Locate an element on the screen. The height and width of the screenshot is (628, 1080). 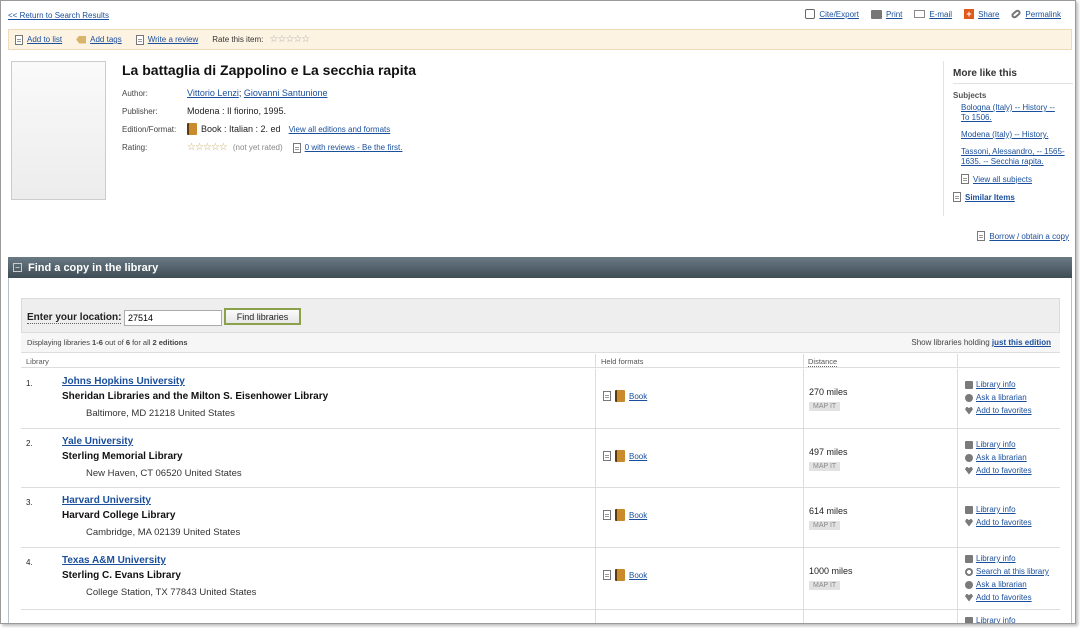
find-copy-header: − Find a copy in the library is located at coordinates (540, 267).